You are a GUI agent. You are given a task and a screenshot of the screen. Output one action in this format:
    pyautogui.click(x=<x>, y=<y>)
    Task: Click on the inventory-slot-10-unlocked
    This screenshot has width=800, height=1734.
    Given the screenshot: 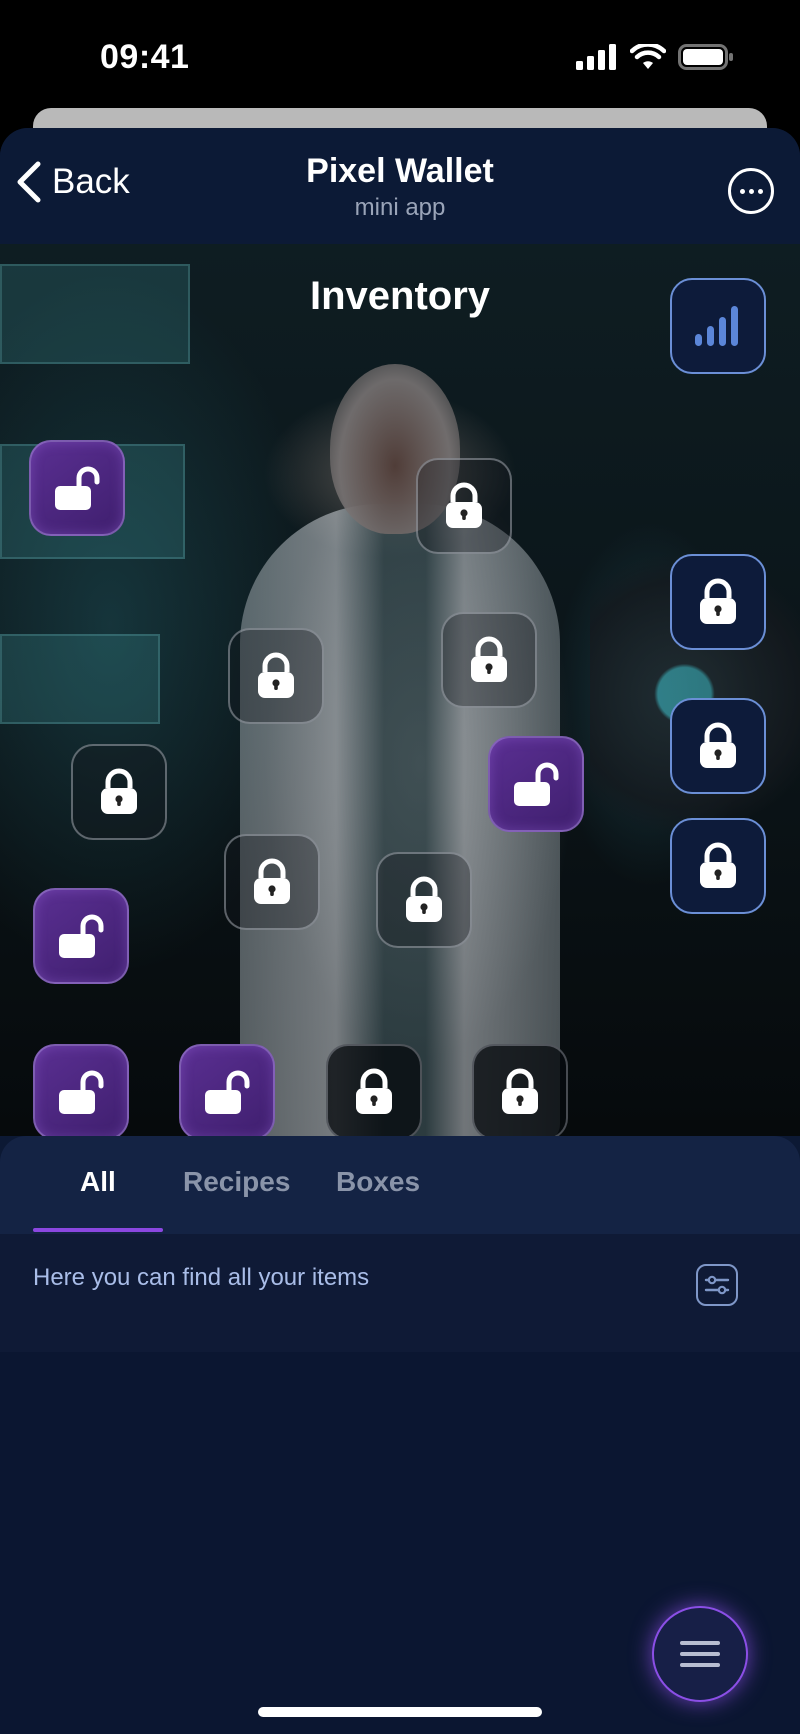 What is the action you would take?
    pyautogui.click(x=81, y=1090)
    